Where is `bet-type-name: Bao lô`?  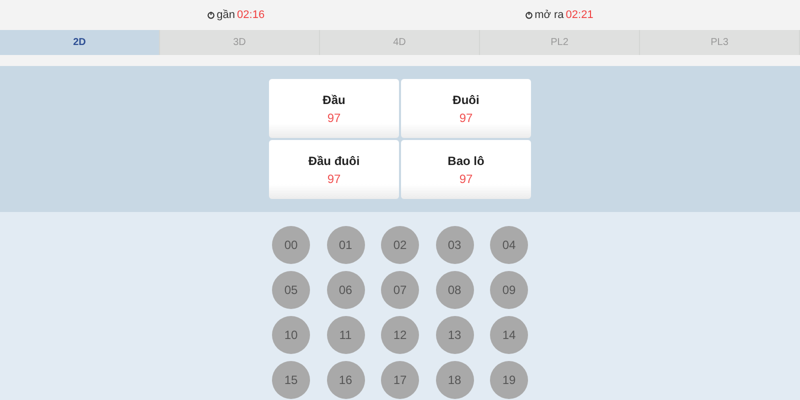
bet-type-name: Bao lô is located at coordinates (466, 161).